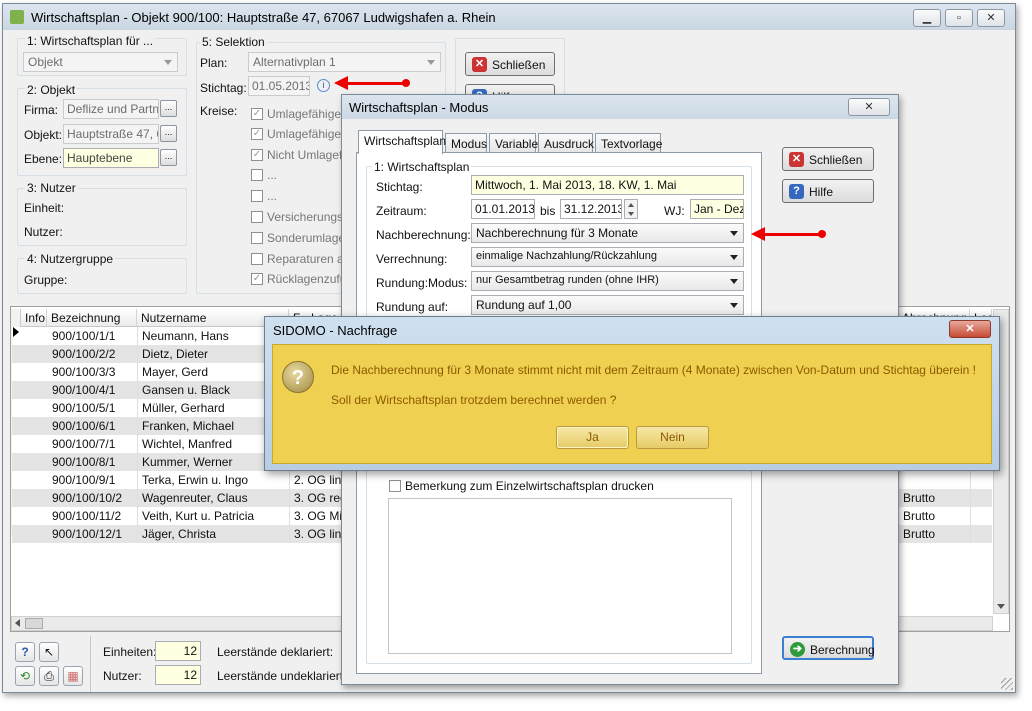 This screenshot has height=711, width=1032. Describe the element at coordinates (93, 408) in the screenshot. I see `table-cell-bez: 900/100/5/1` at that location.